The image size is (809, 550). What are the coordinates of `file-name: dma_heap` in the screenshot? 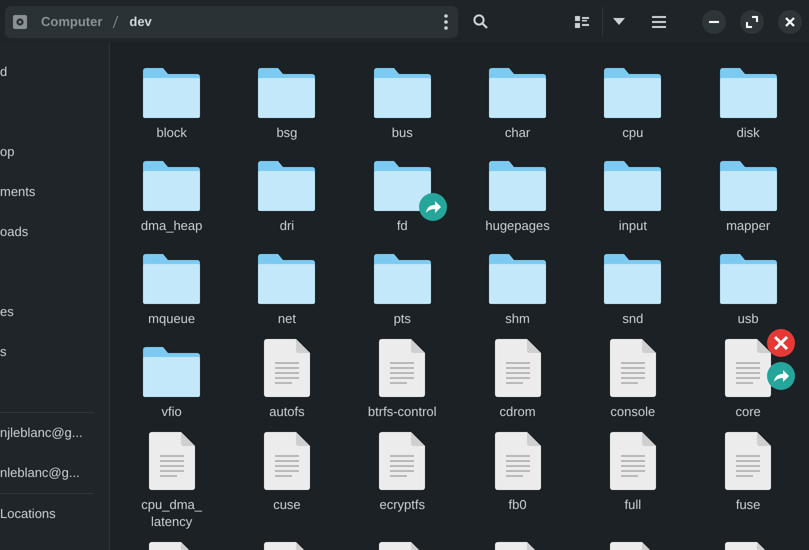 It's located at (171, 225).